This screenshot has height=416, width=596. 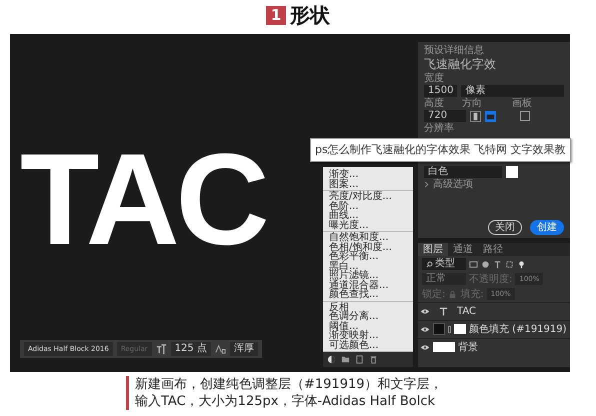 What do you see at coordinates (472, 103) in the screenshot?
I see `field-label: 方向` at bounding box center [472, 103].